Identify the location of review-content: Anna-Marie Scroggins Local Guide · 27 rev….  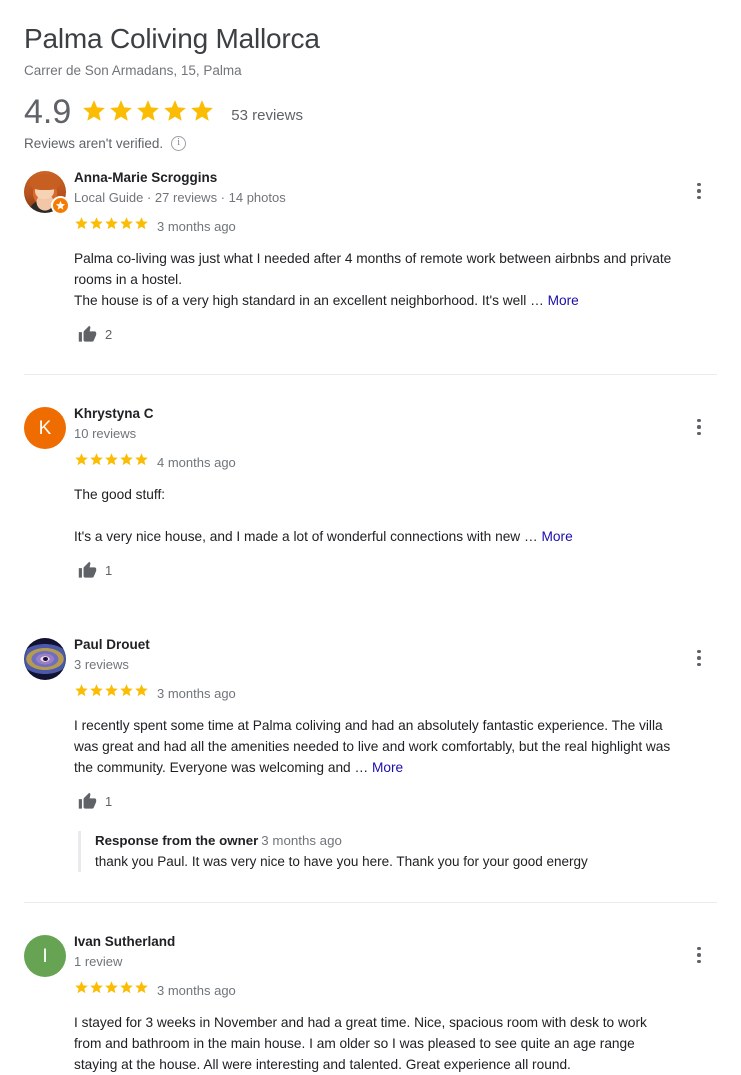
(395, 256).